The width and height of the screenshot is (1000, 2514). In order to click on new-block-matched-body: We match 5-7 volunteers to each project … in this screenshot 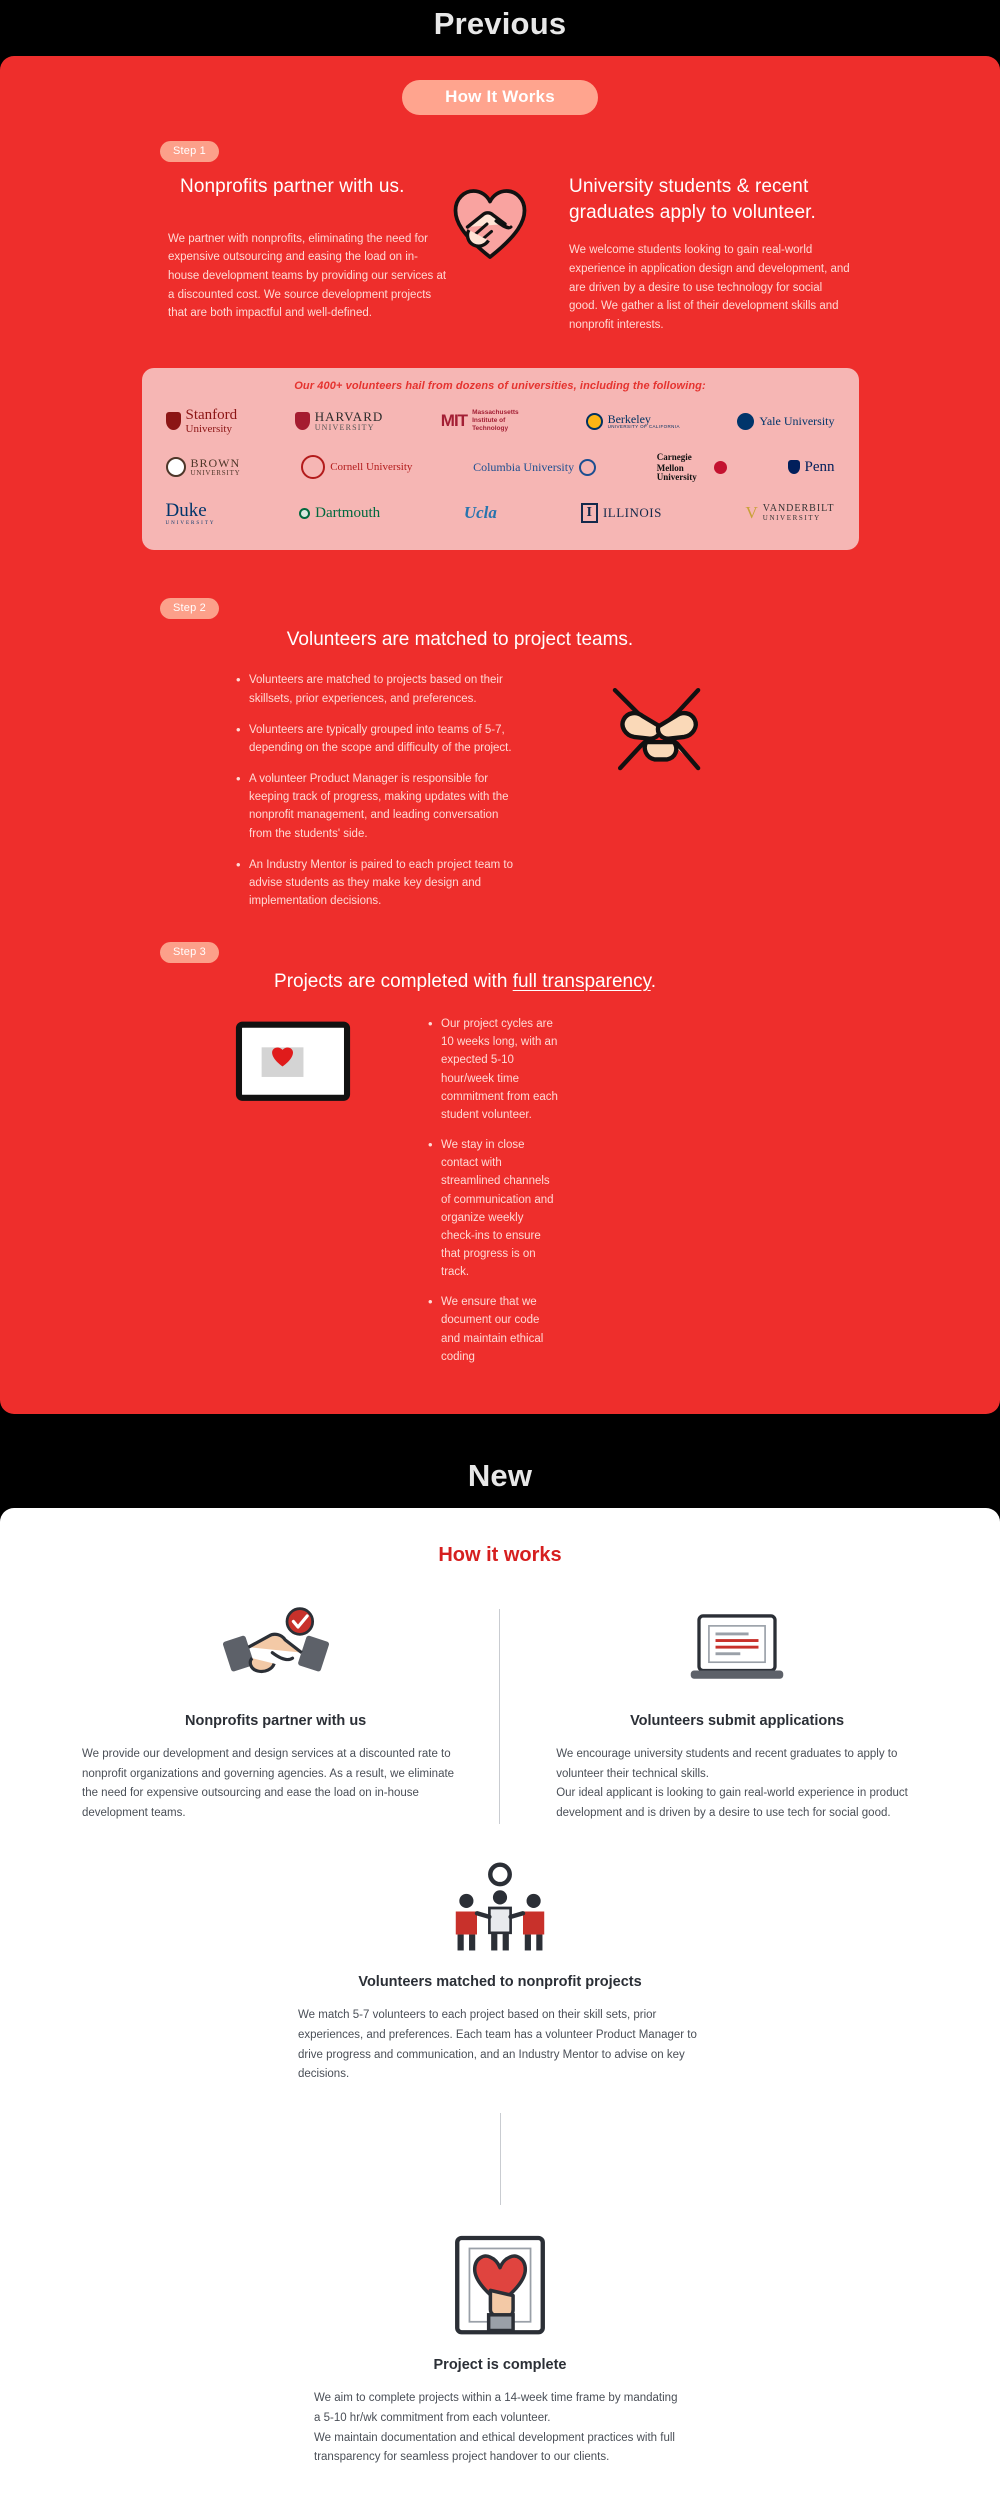, I will do `click(497, 2045)`.